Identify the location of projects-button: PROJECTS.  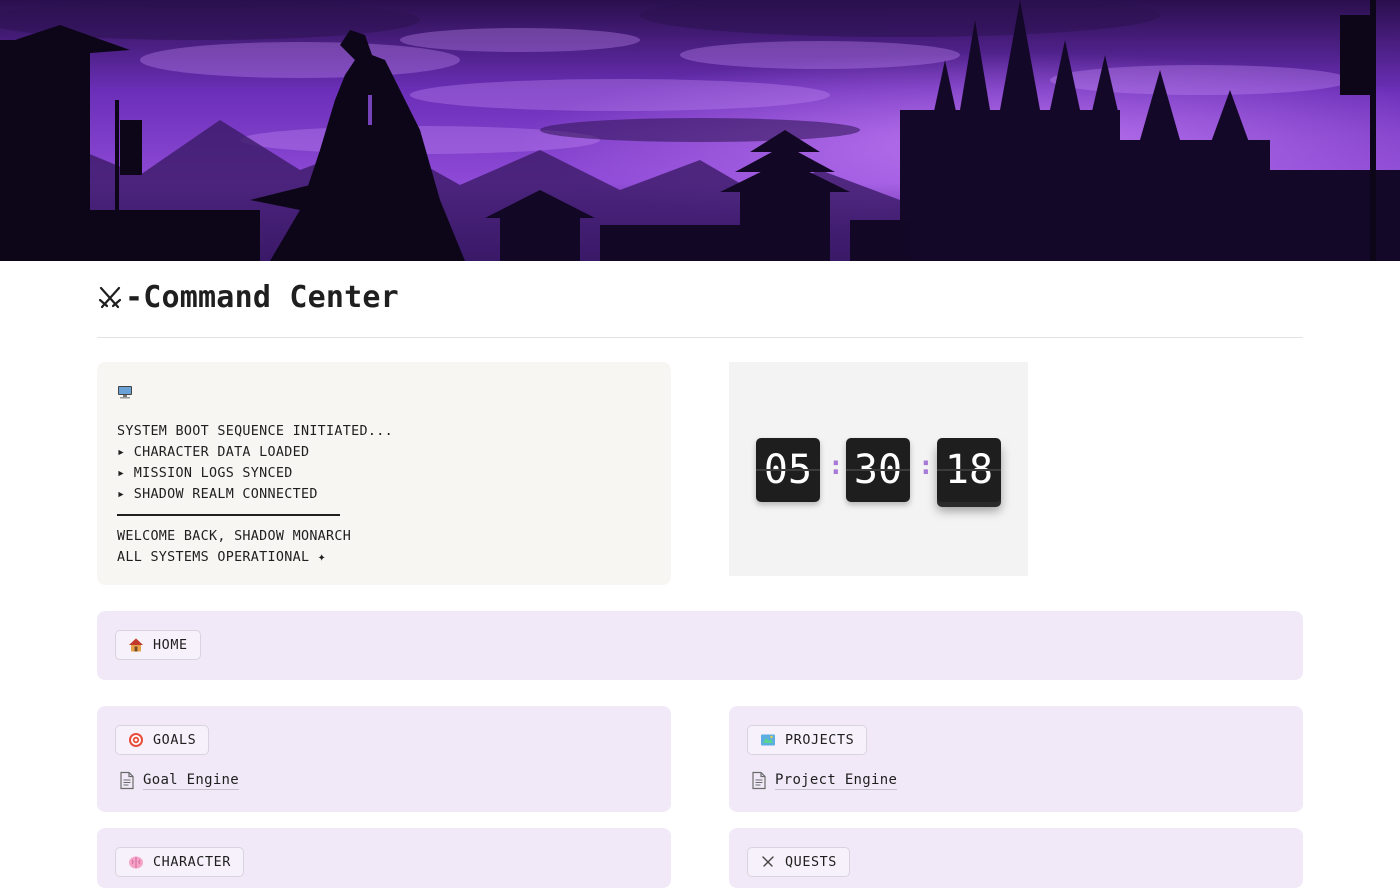
(807, 740).